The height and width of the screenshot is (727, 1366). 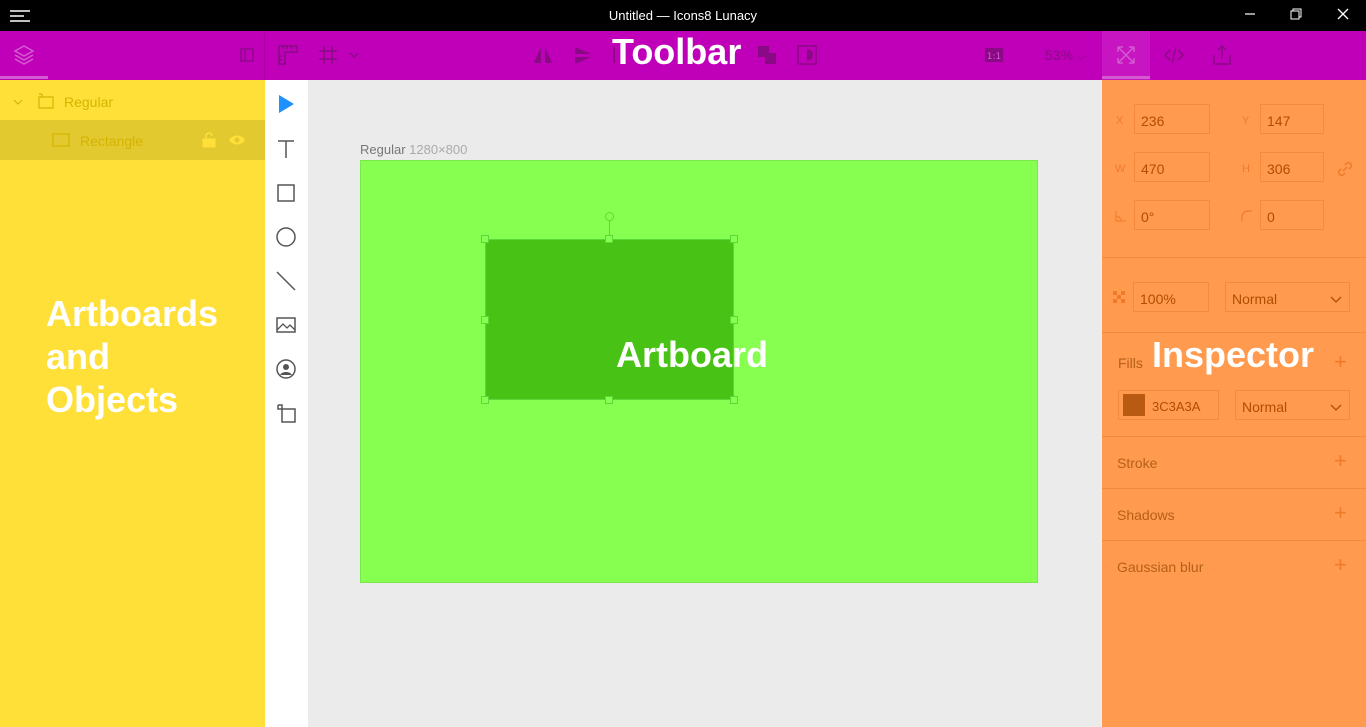 I want to click on layers-annotation: Artboards and Objects, so click(x=151, y=356).